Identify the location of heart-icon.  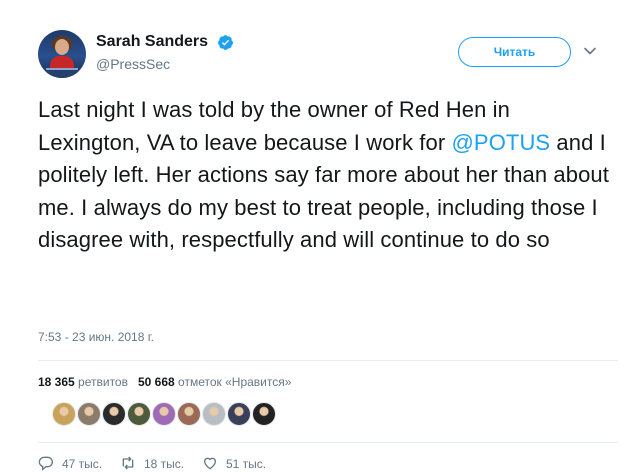
(210, 463).